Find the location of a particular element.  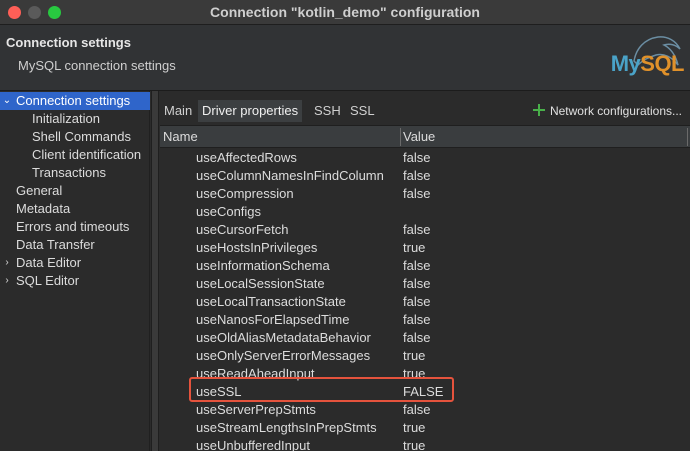

table-row: useStreamLengthsInPrepStmts true is located at coordinates (425, 428).